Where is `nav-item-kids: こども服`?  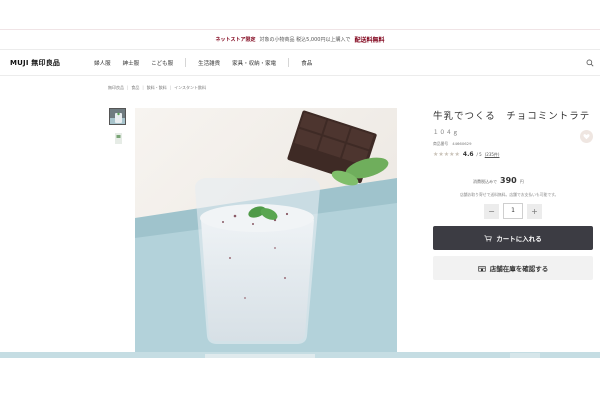
nav-item-kids: こども服 is located at coordinates (162, 63).